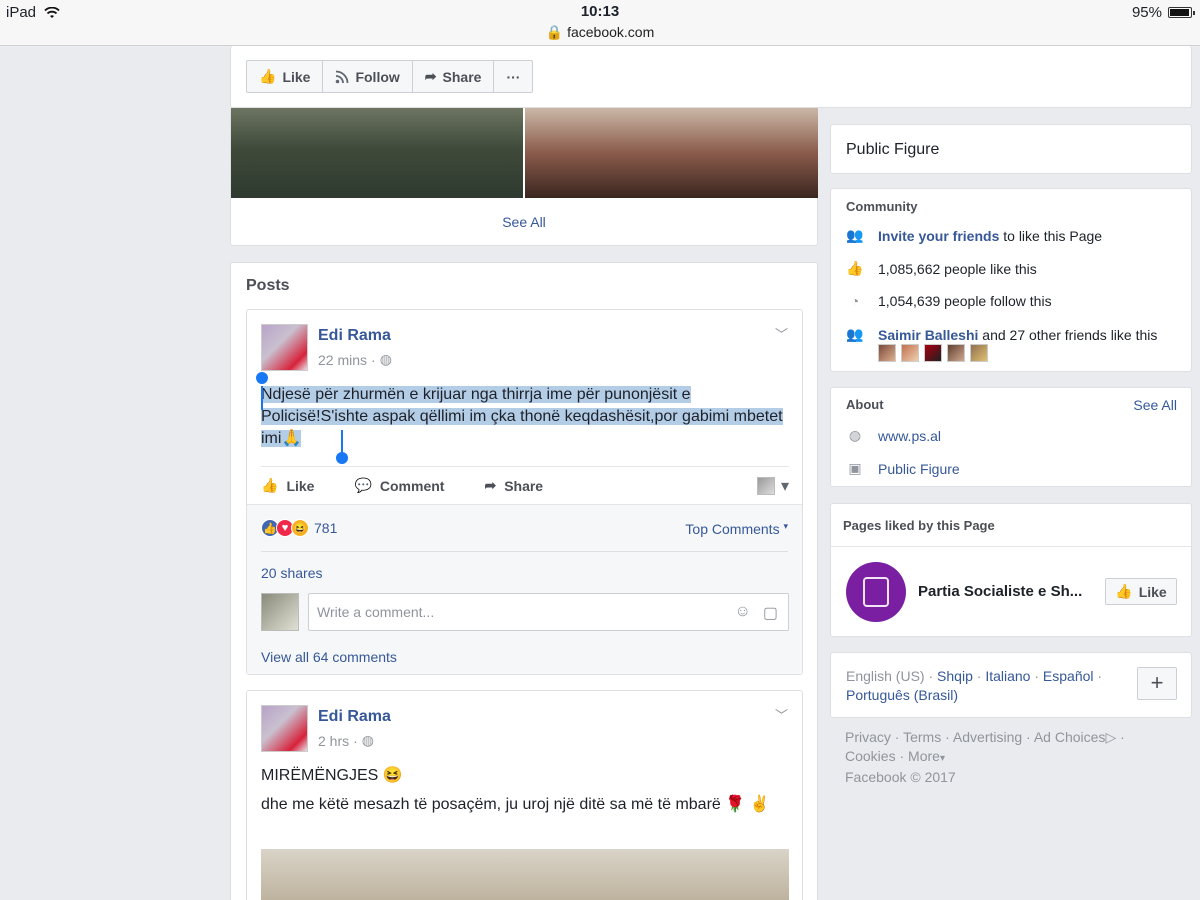 This screenshot has height=900, width=1200. What do you see at coordinates (600, 11) in the screenshot?
I see `clock: 10:13` at bounding box center [600, 11].